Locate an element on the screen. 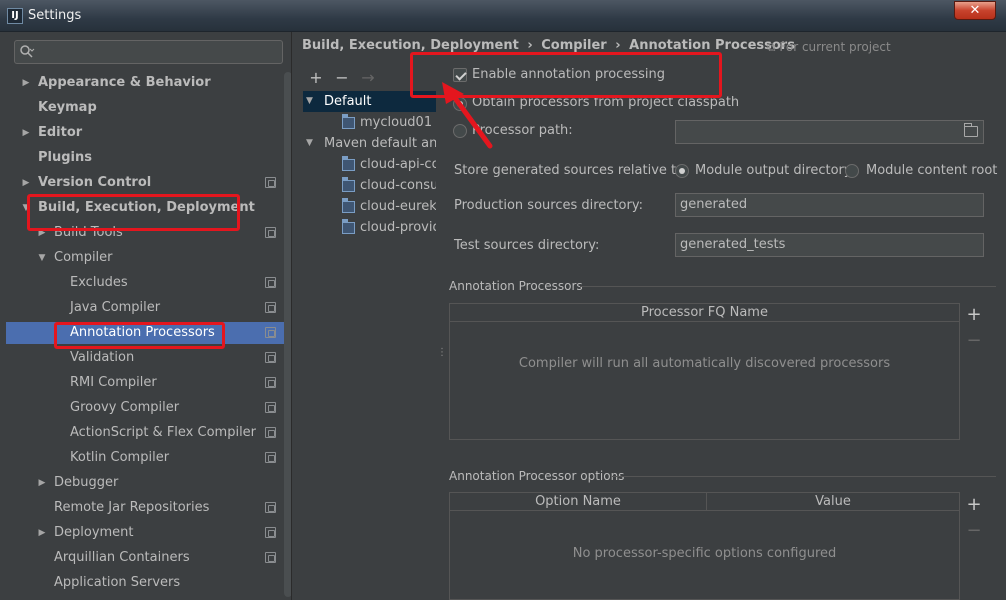  sidebar-item-arquillian-containers: Arquillian Containers is located at coordinates (148, 558).